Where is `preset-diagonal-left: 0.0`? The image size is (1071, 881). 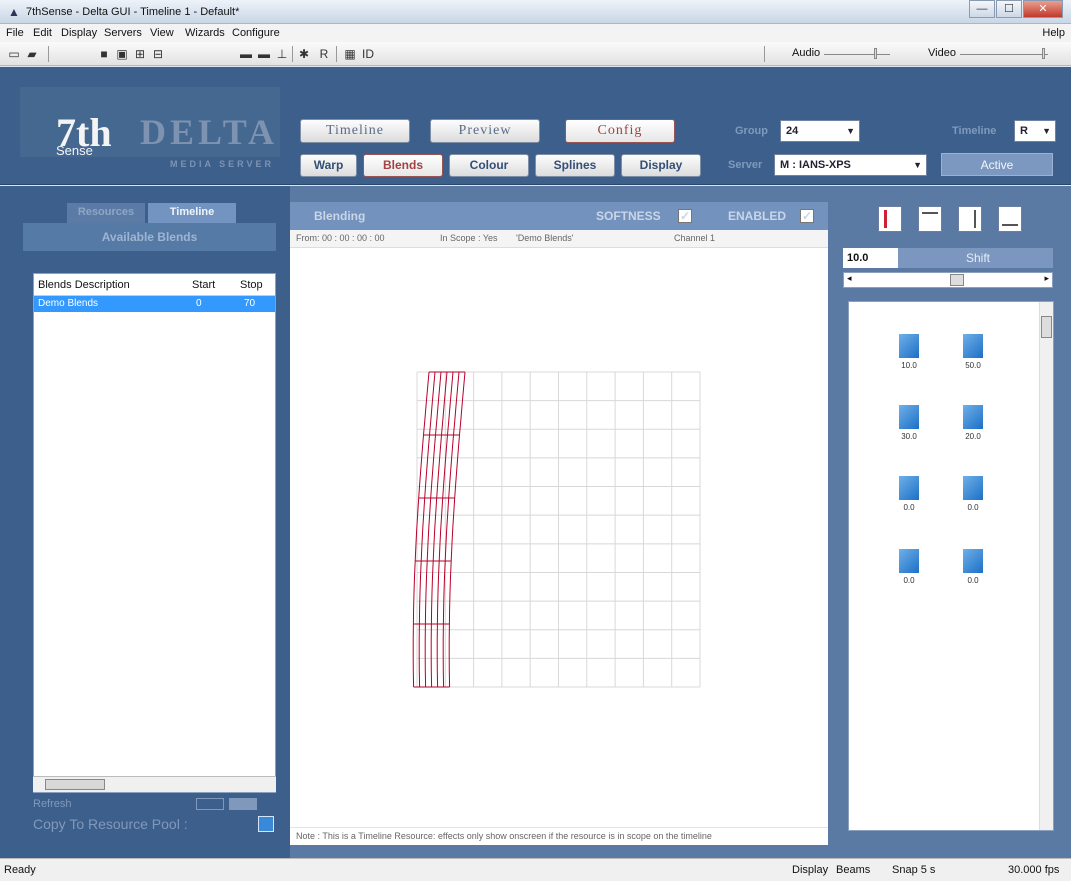
preset-diagonal-left: 0.0 is located at coordinates (909, 567).